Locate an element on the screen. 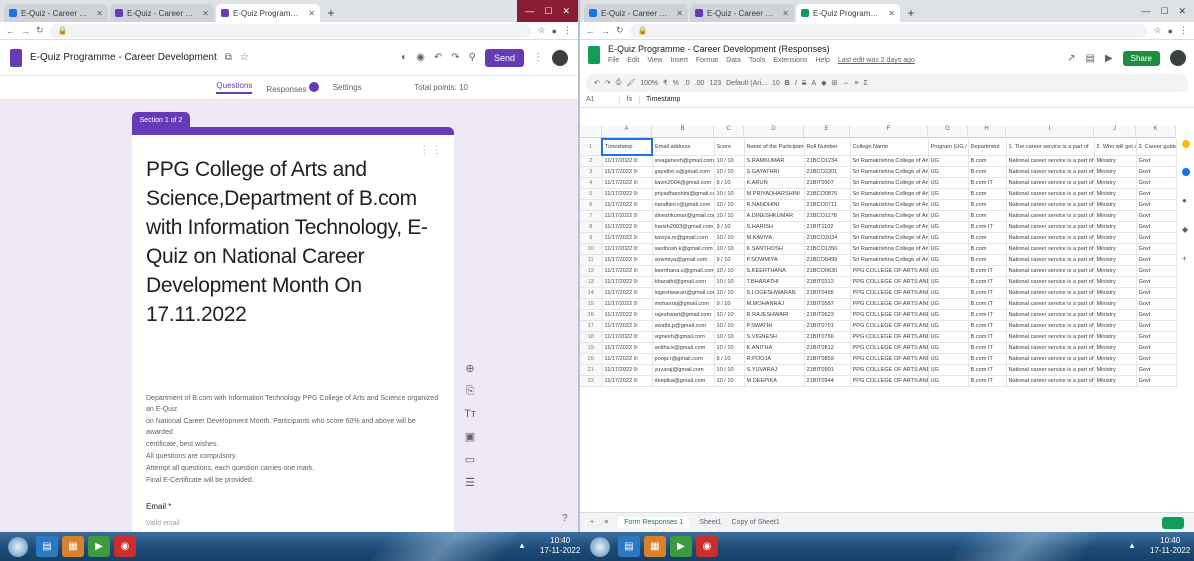  strikethrough-button: S is located at coordinates (804, 83).